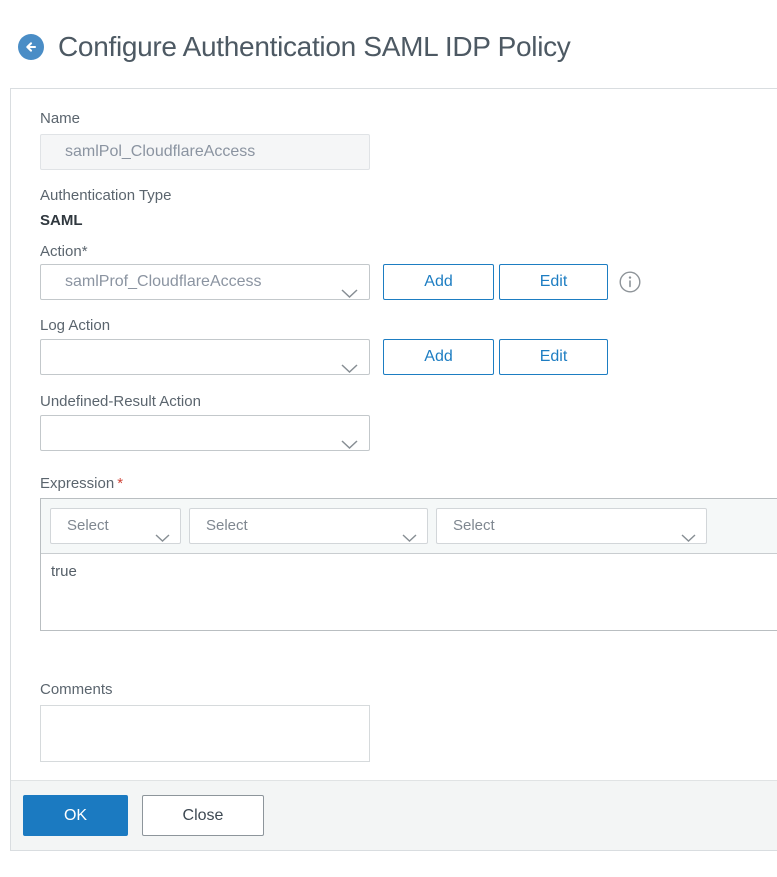 This screenshot has width=777, height=877. I want to click on arrow-left-icon, so click(31, 47).